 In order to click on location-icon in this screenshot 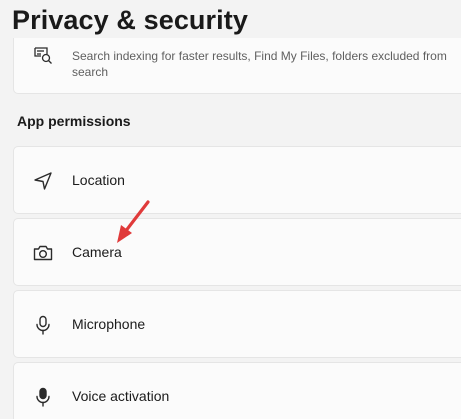, I will do `click(43, 181)`.